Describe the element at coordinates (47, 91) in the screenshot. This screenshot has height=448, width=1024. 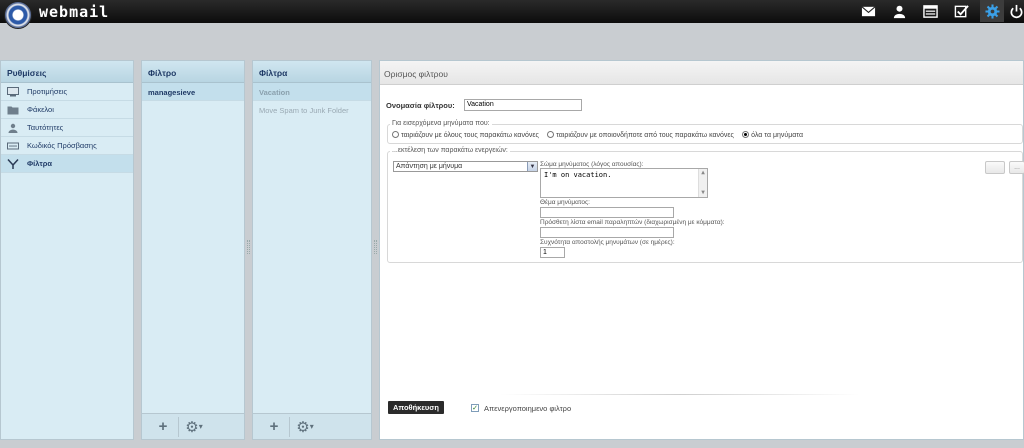
I see `nav-item-label: Προτιμήσεις` at that location.